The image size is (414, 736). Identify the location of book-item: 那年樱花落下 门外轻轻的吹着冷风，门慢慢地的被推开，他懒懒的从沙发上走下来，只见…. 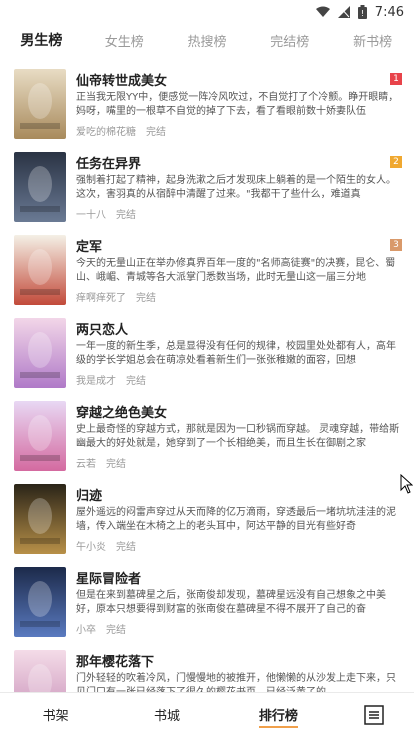
(207, 669).